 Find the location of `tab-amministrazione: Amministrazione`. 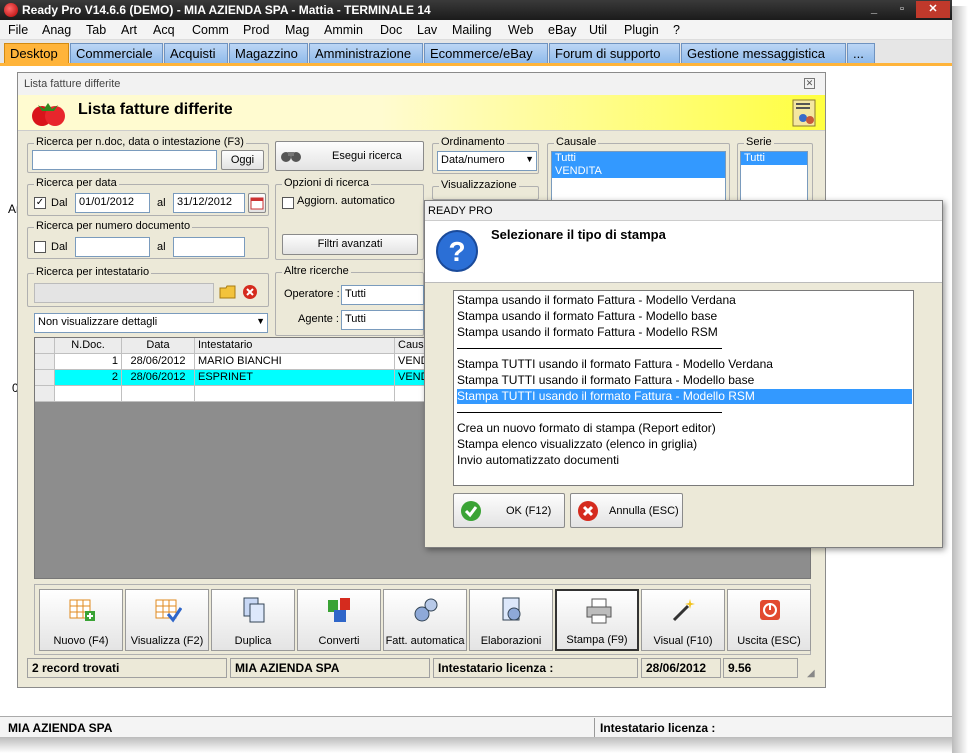

tab-amministrazione: Amministrazione is located at coordinates (366, 53).